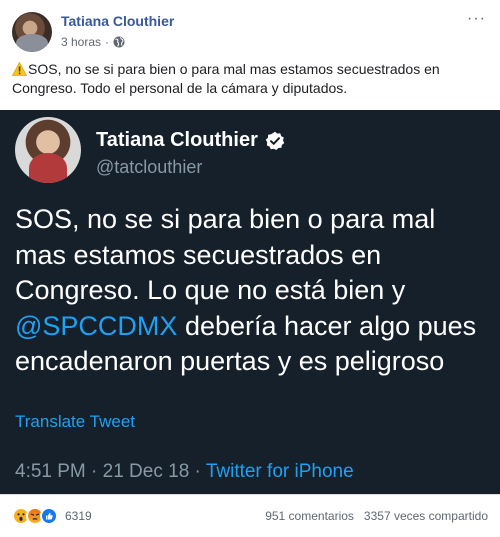  I want to click on verified-icon, so click(275, 140).